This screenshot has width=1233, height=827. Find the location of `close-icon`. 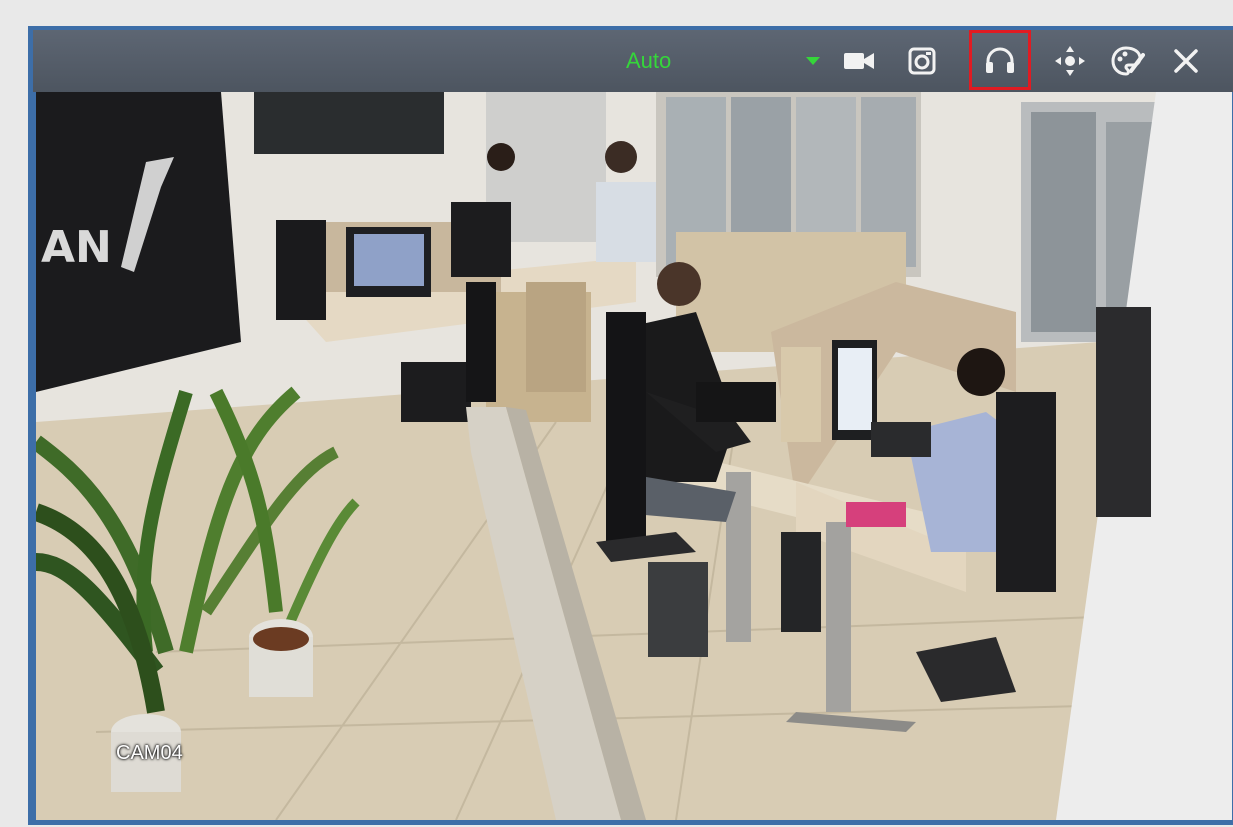

close-icon is located at coordinates (1186, 61).